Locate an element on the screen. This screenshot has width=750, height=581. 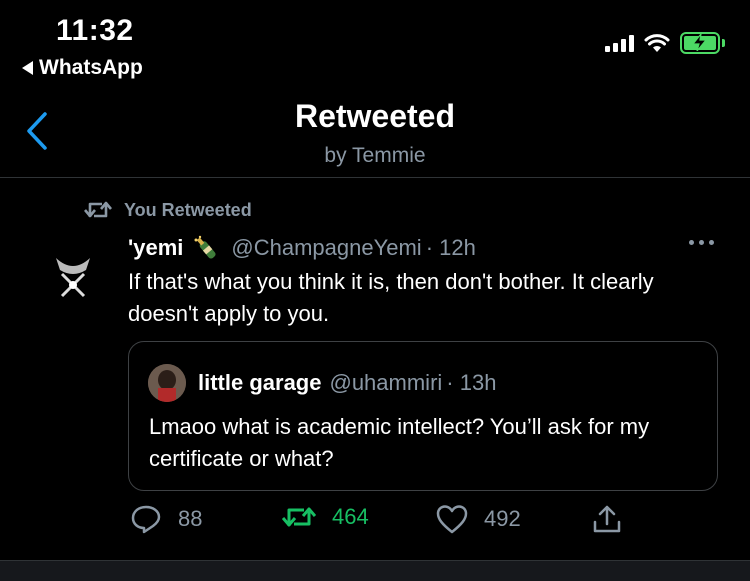
page-title: Retweeted is located at coordinates (375, 116).